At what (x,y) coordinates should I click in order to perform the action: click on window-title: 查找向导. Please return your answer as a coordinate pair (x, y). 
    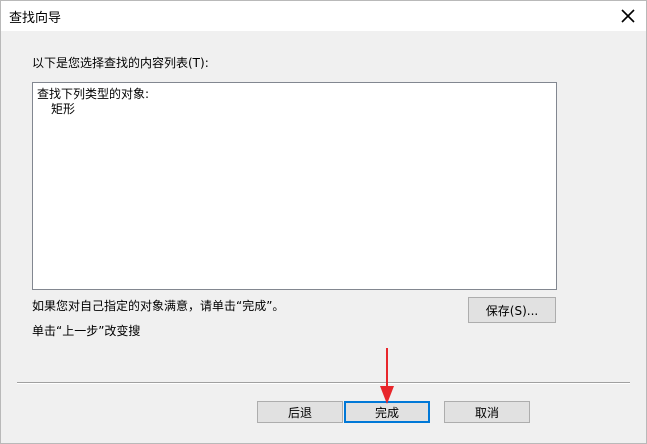
    Looking at the image, I should click on (35, 18).